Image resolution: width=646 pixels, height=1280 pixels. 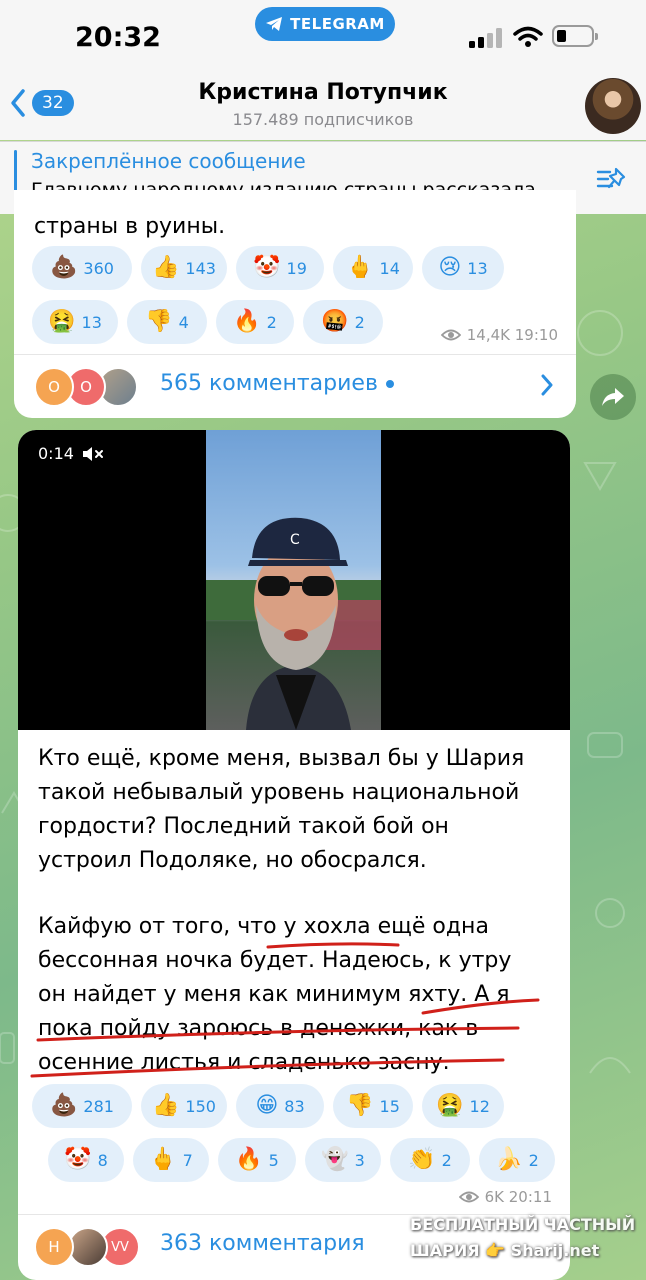 I want to click on message-meta: 6K 20:11, so click(x=505, y=1197).